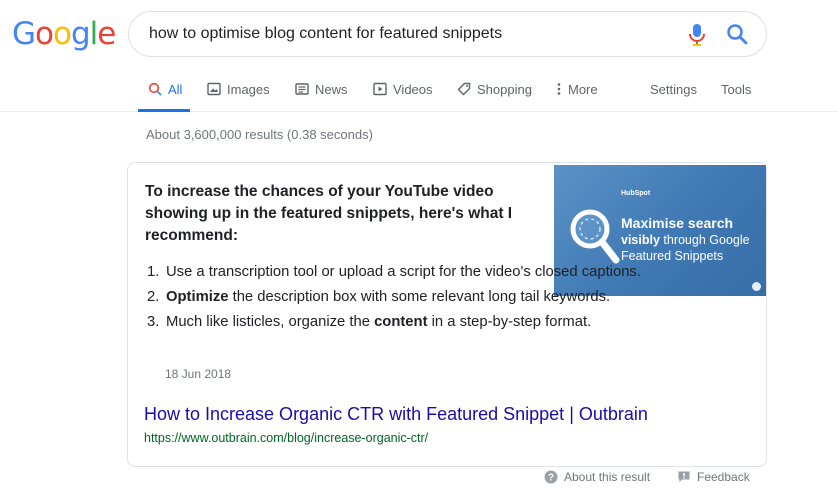 This screenshot has width=838, height=498. Describe the element at coordinates (559, 89) in the screenshot. I see `vertical-dots-icon` at that location.